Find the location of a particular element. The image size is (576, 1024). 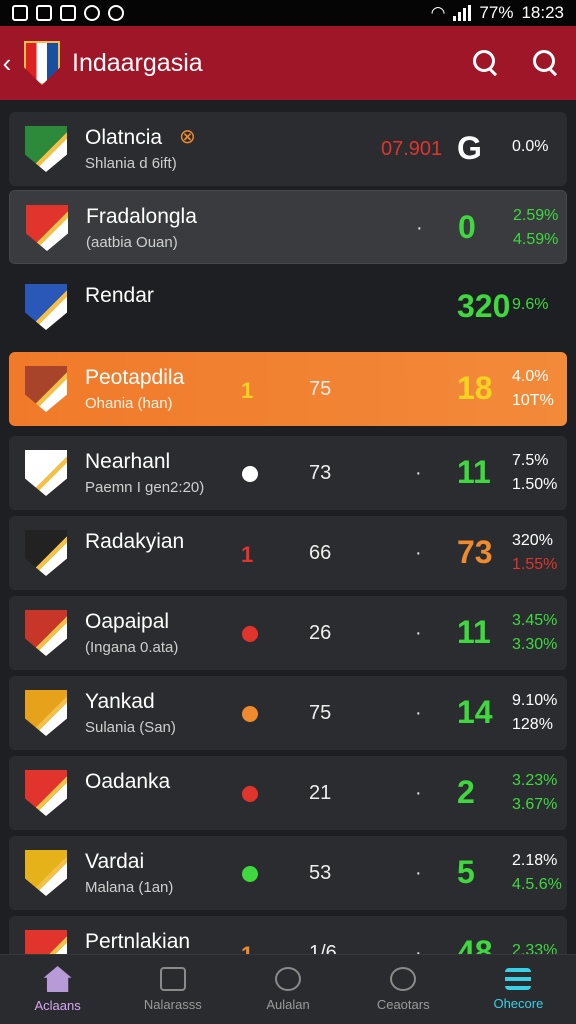

search-button is located at coordinates (486, 63).